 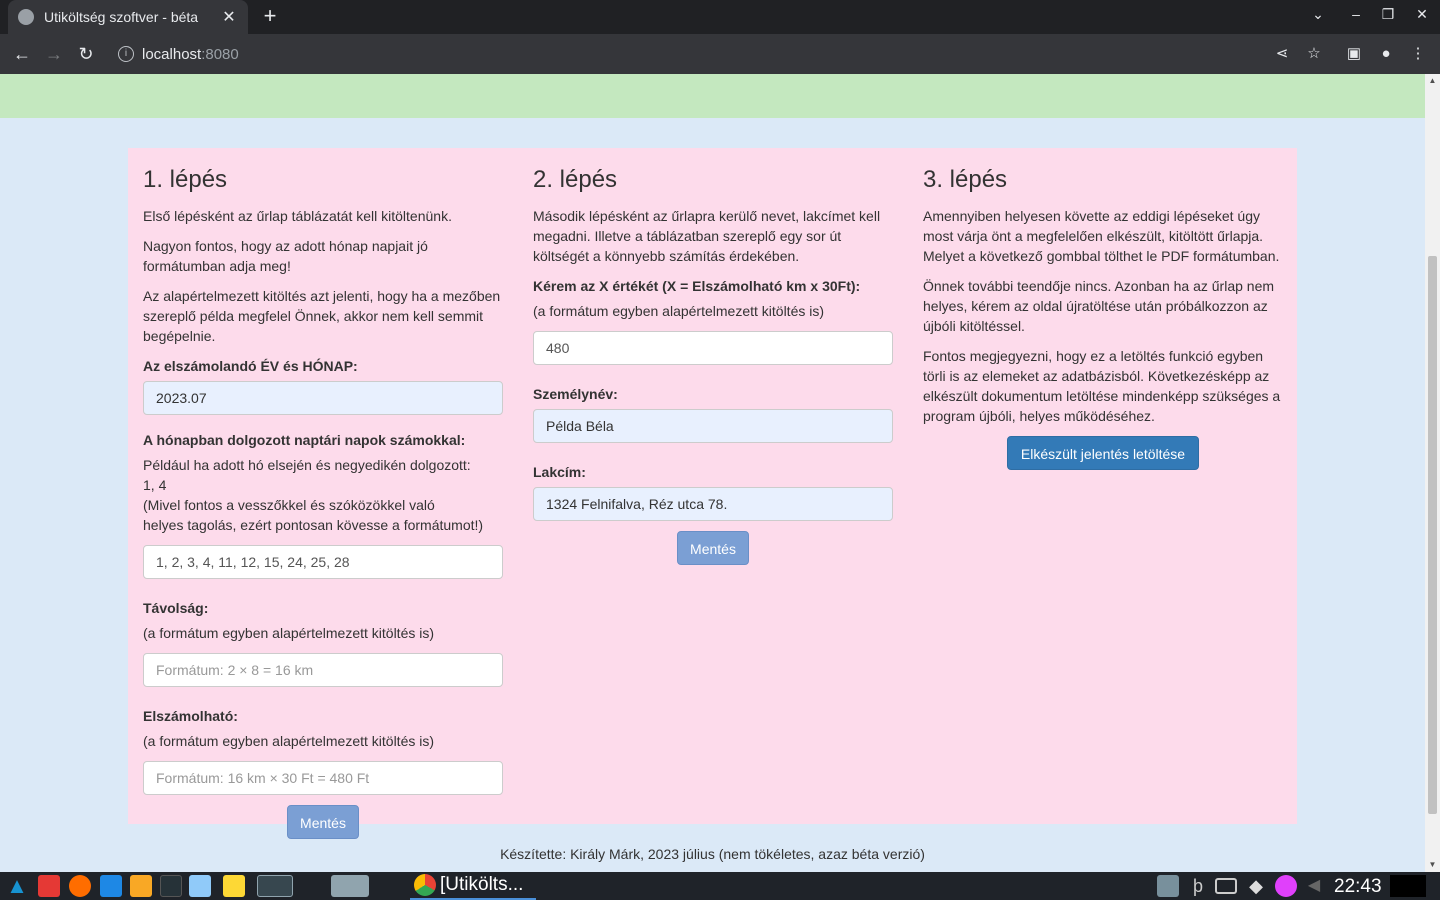 I want to click on site-info-icon: i, so click(x=126, y=54).